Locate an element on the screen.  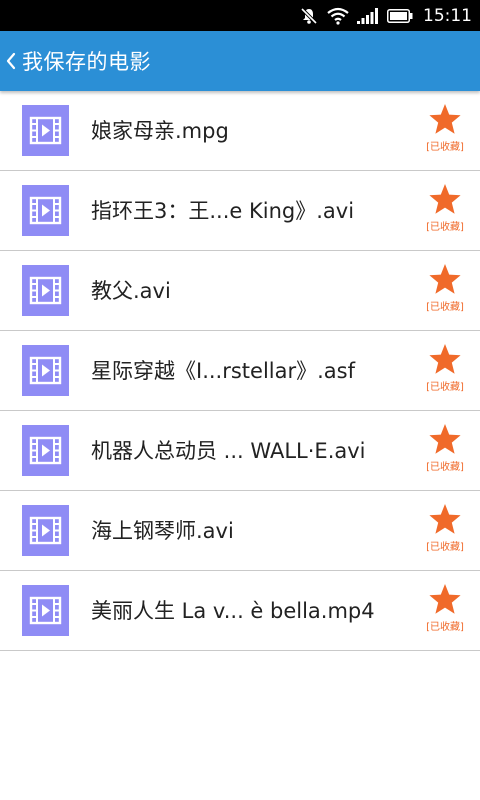
movie-name: 娘家母亲.mpg is located at coordinates (160, 131).